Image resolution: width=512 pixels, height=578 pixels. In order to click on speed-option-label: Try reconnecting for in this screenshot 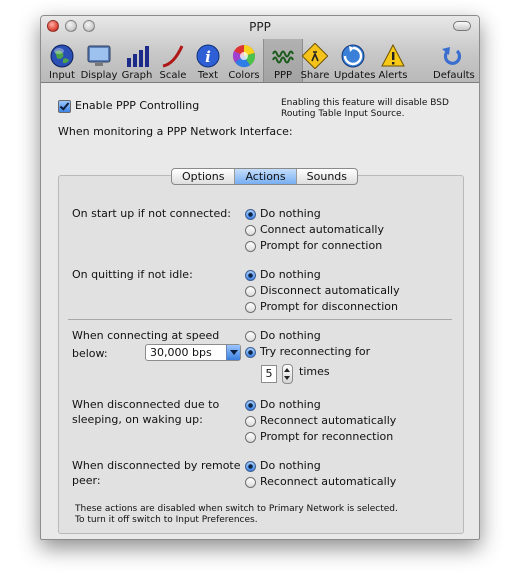, I will do `click(315, 351)`.